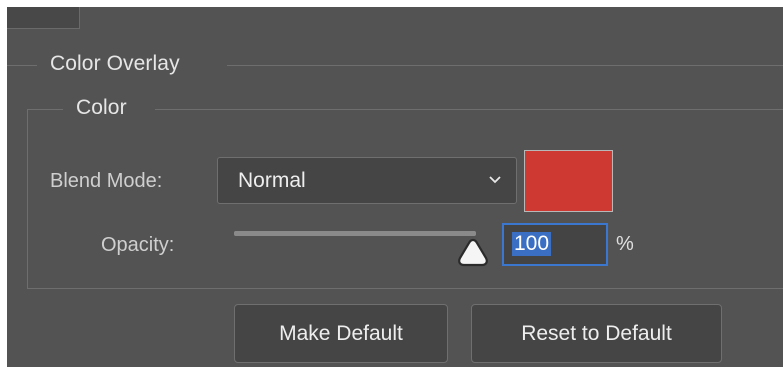 The height and width of the screenshot is (373, 783). Describe the element at coordinates (555, 244) in the screenshot. I see `opacity-input: 100` at that location.